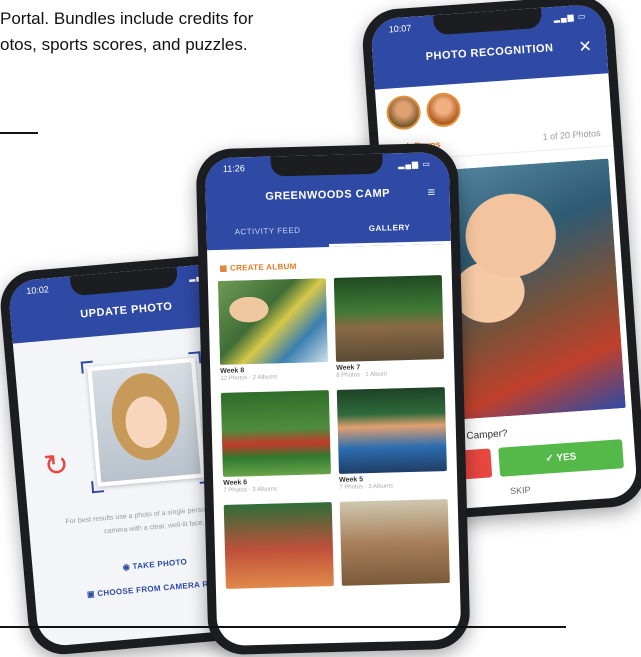 The width and height of the screenshot is (641, 657). What do you see at coordinates (283, 627) in the screenshot?
I see `divider-bottom` at bounding box center [283, 627].